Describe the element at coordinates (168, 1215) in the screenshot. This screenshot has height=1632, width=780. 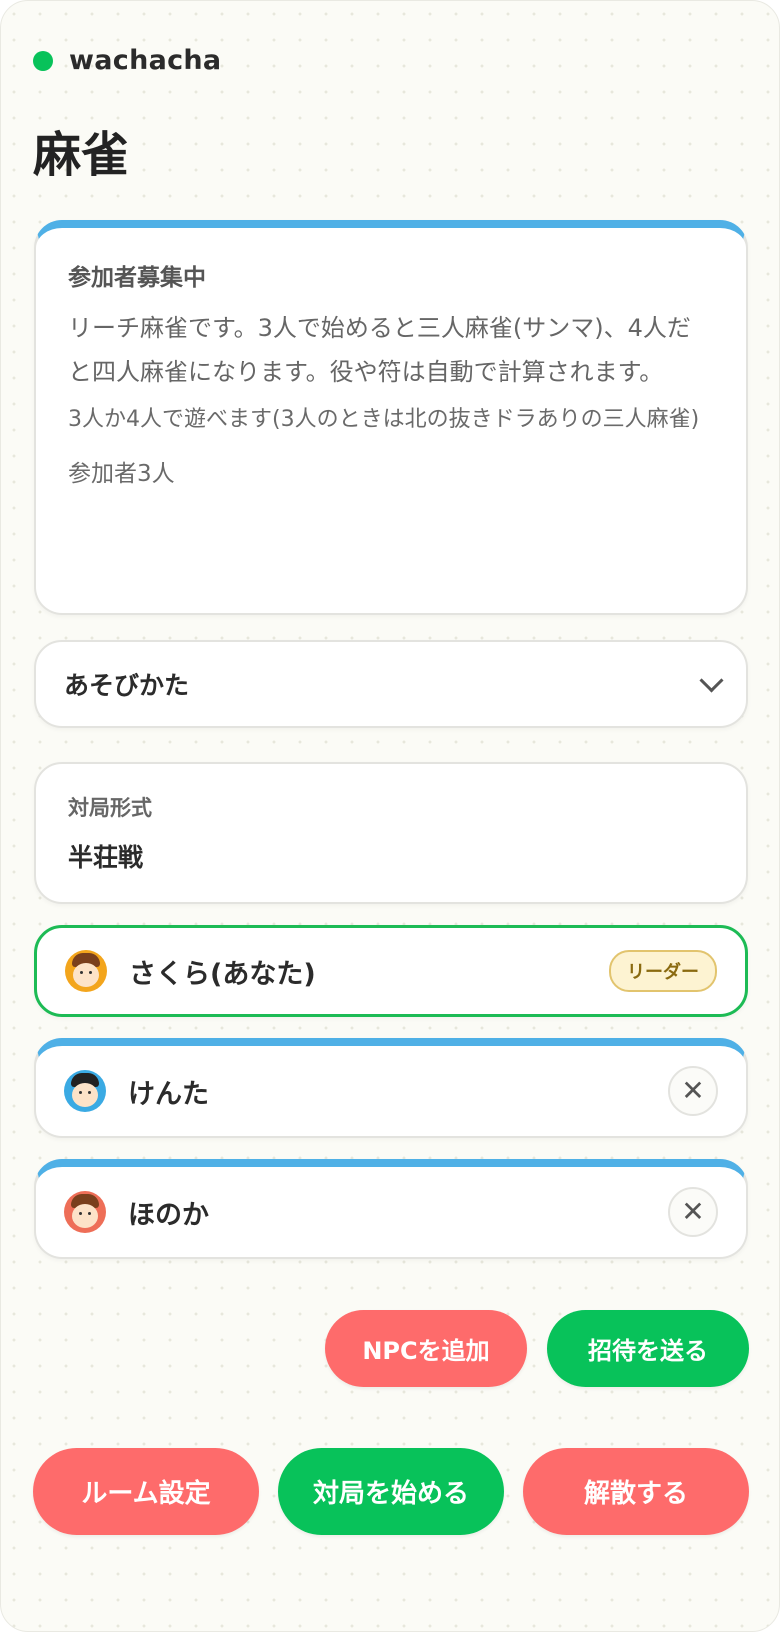
I see `player-name: ほのか` at that location.